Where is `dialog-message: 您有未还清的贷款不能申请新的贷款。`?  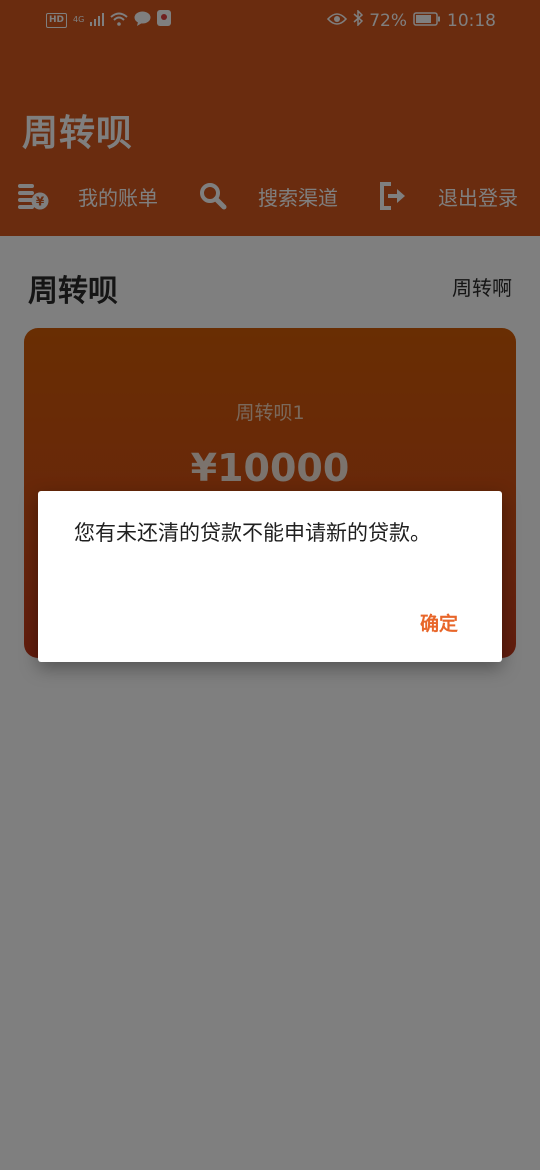 dialog-message: 您有未还清的贷款不能申请新的贷款。 is located at coordinates (252, 533).